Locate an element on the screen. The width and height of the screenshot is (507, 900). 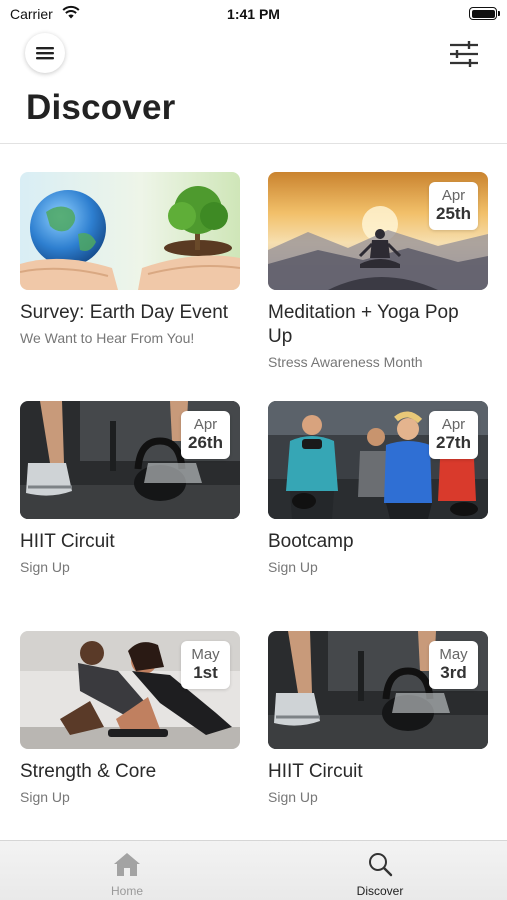
date-badge: May 1st is located at coordinates (205, 665).